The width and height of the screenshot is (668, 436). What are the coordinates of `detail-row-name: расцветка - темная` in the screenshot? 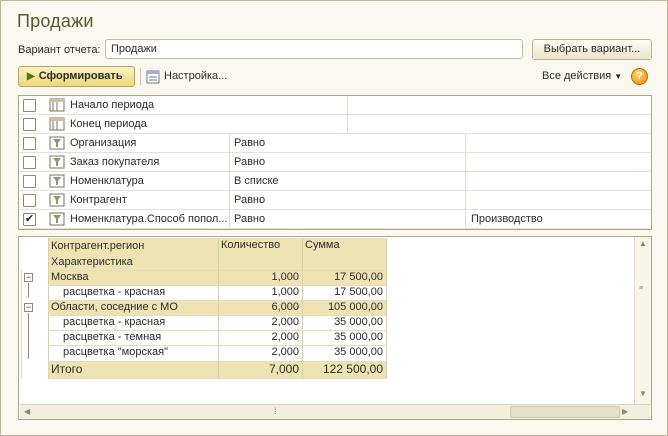 It's located at (112, 337).